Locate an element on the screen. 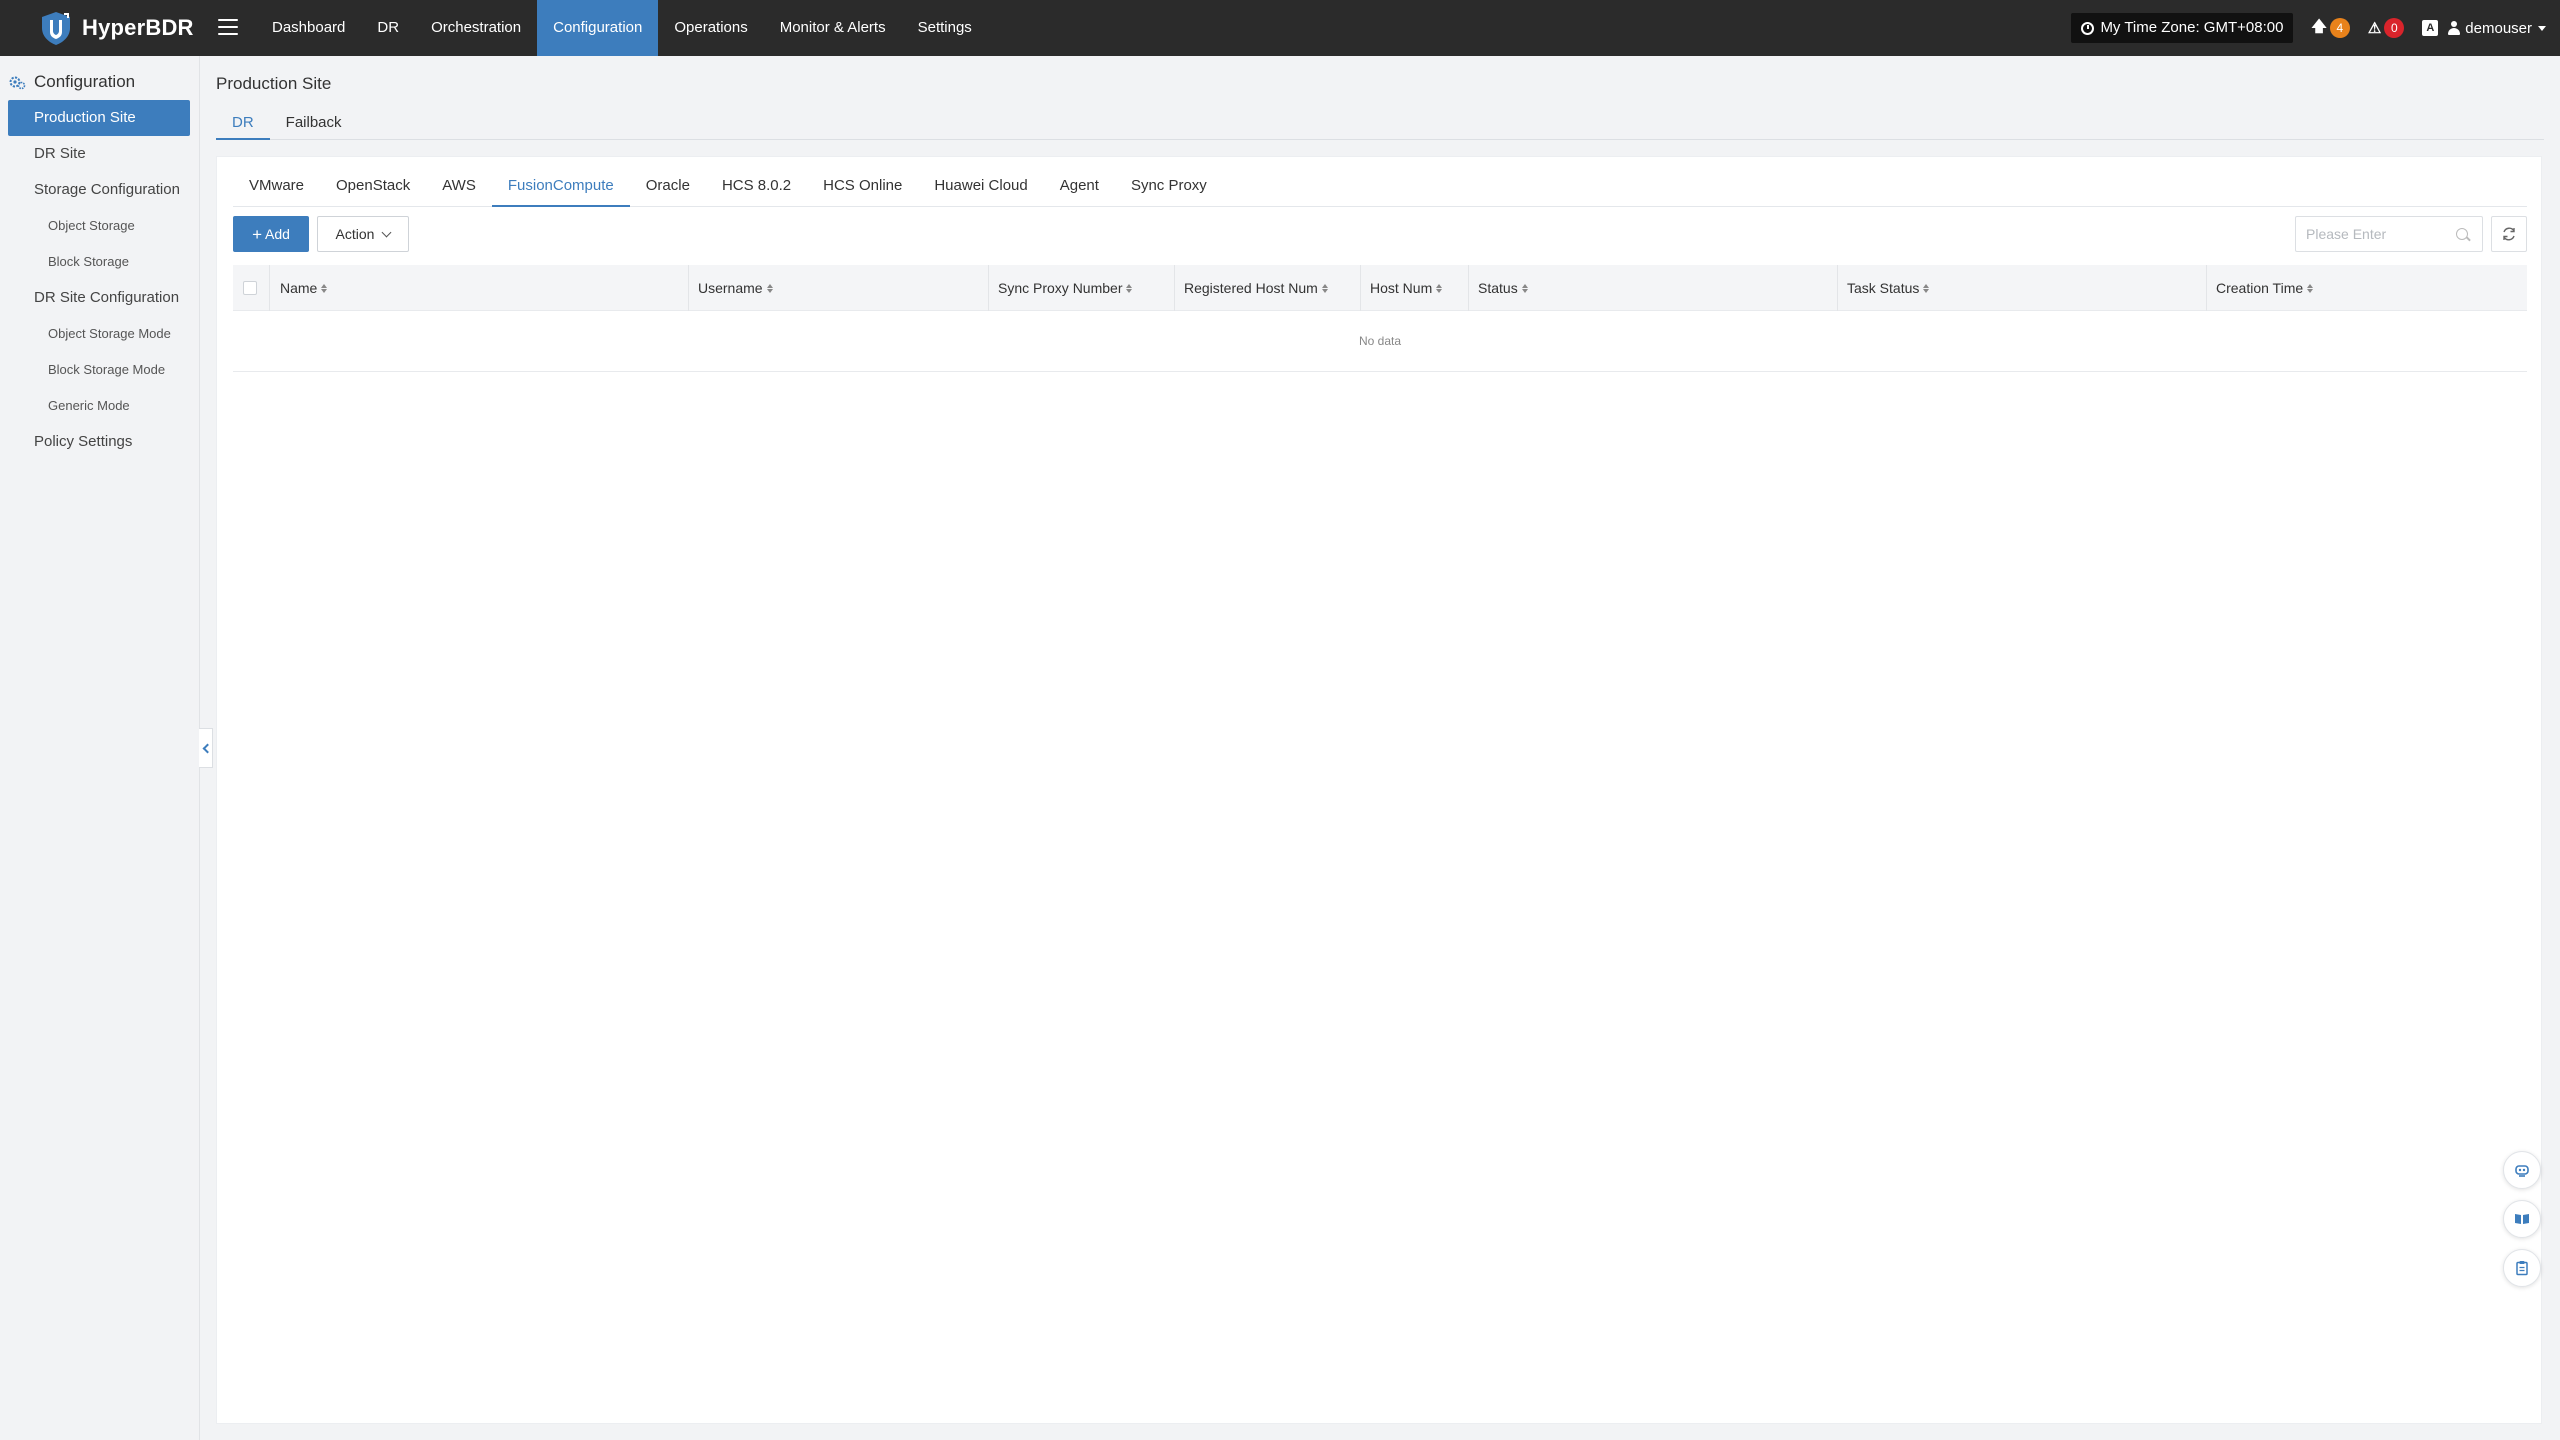 The height and width of the screenshot is (1440, 2560). sidebar-item-block-storage: Block Storage is located at coordinates (99, 262).